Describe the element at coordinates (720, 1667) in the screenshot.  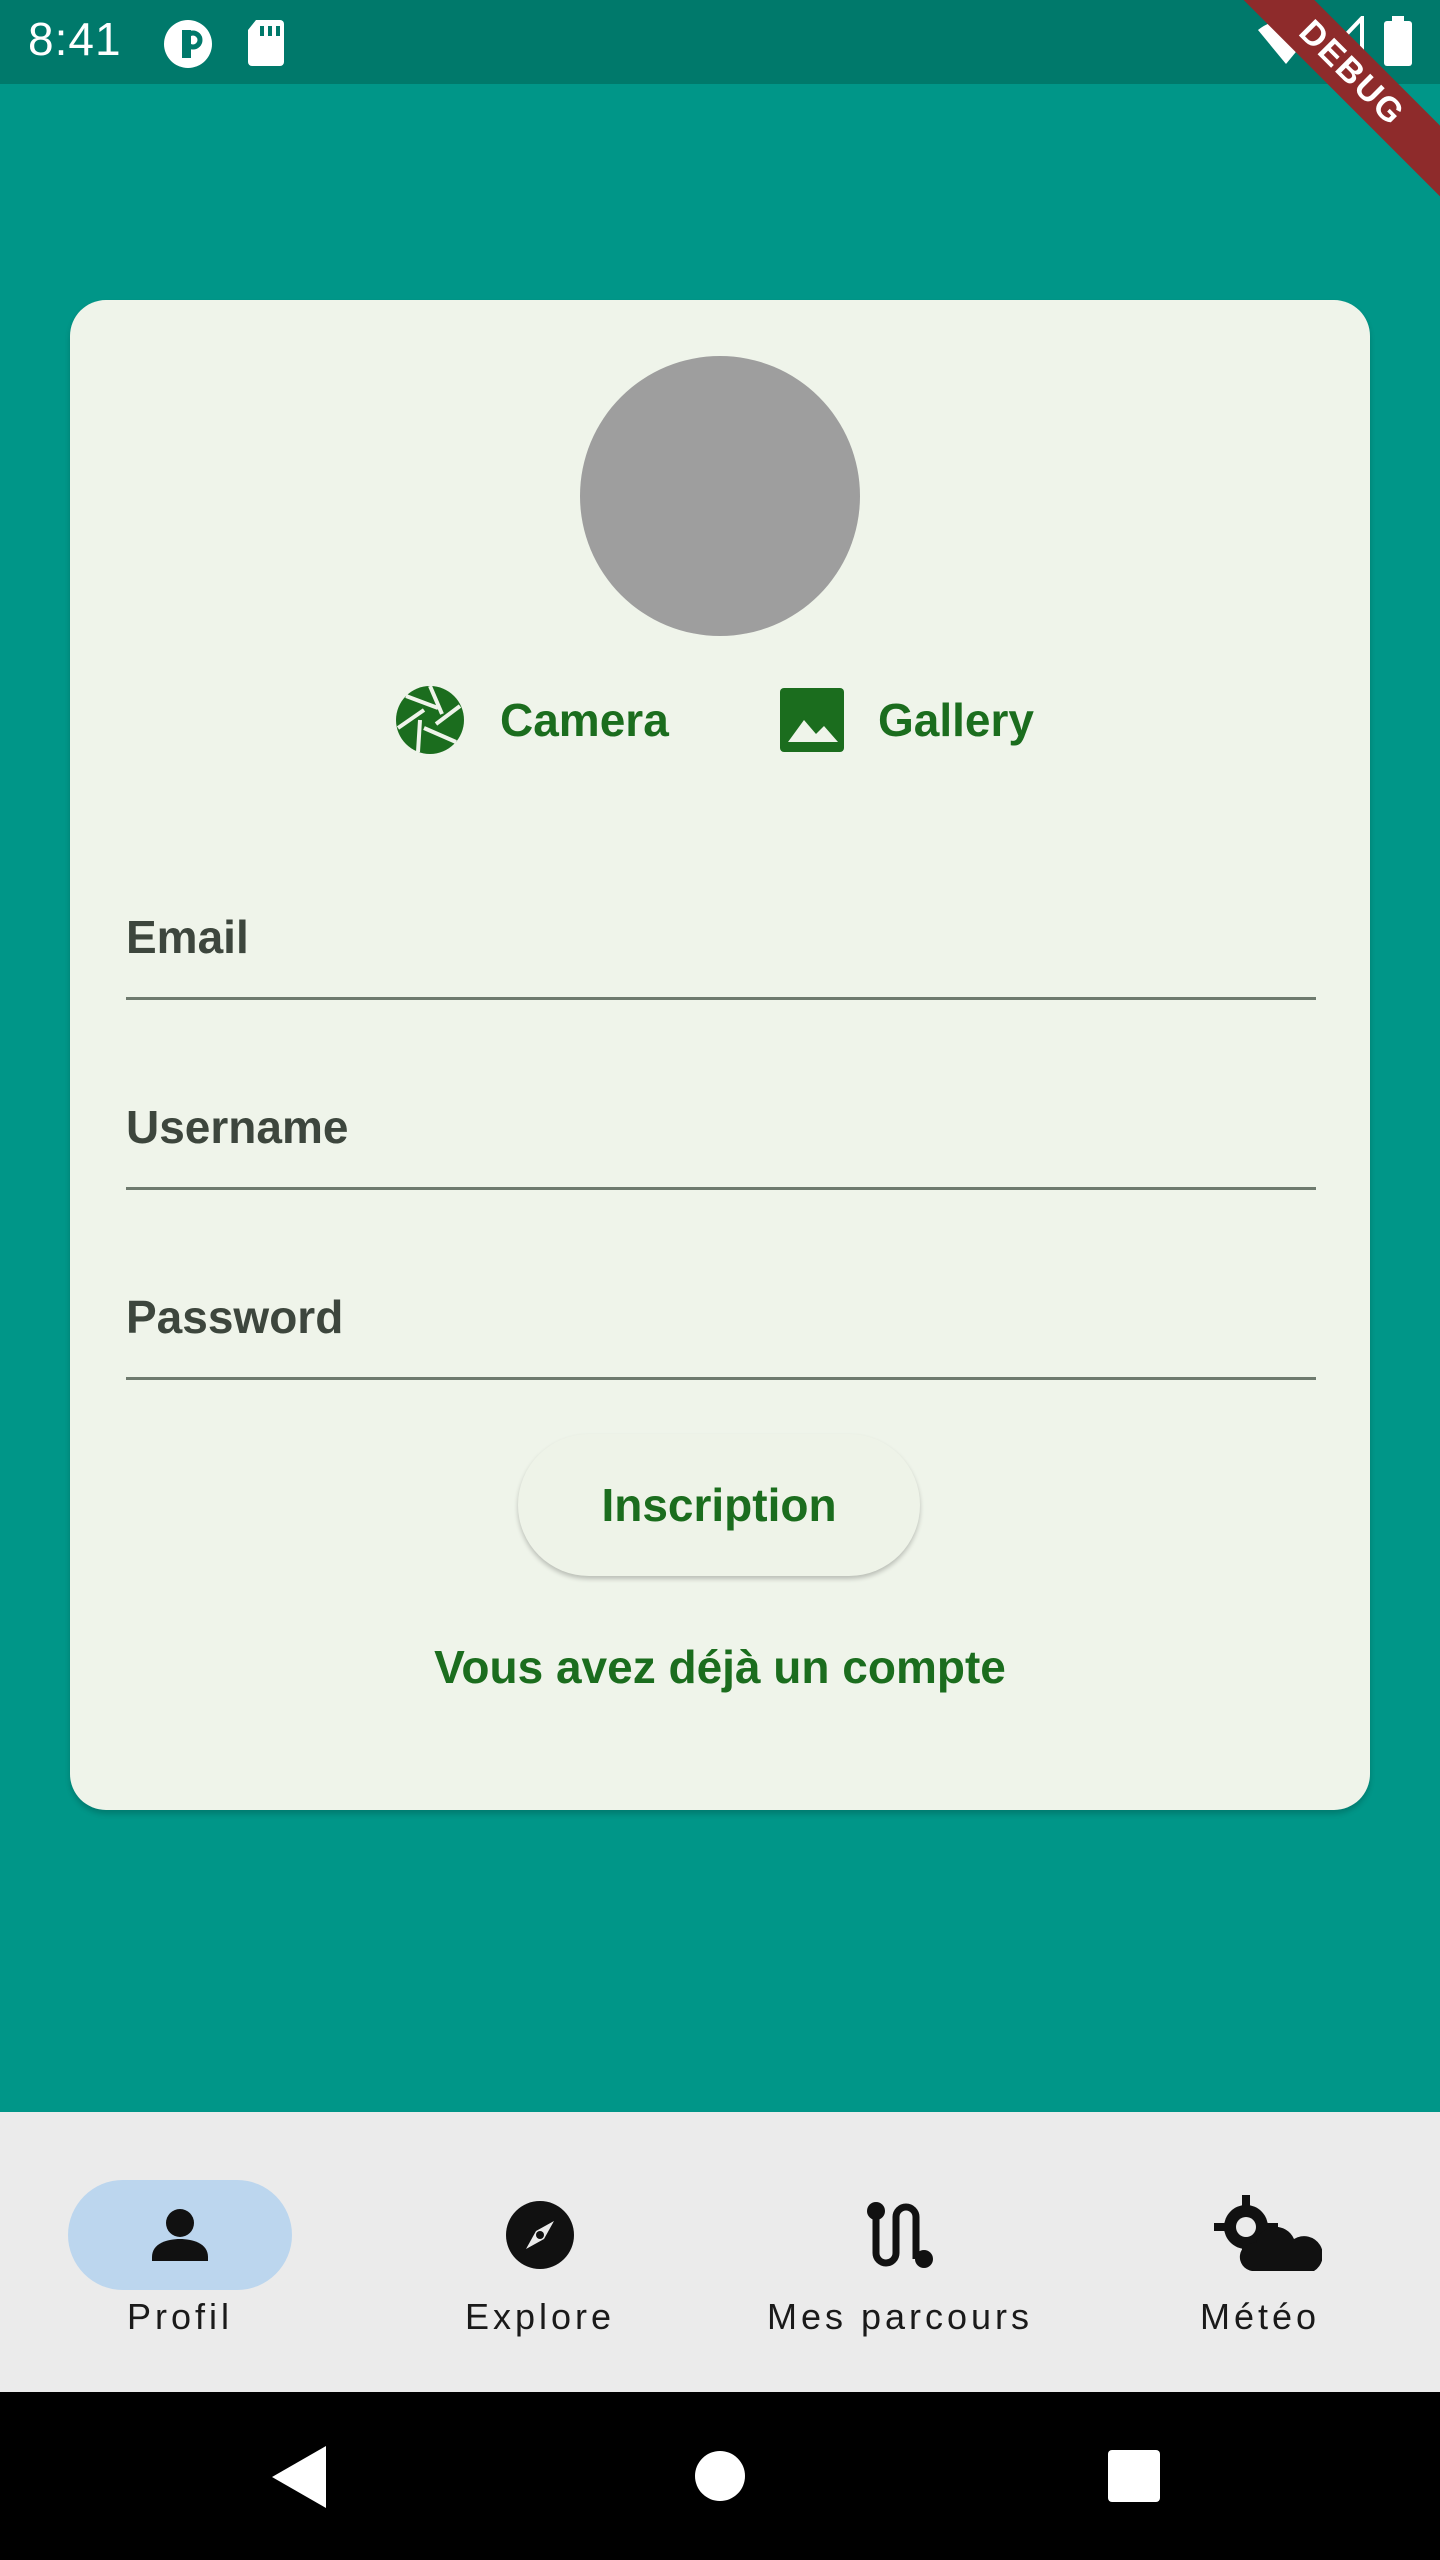
I see `login-link: Vous avez déjà un compte` at that location.